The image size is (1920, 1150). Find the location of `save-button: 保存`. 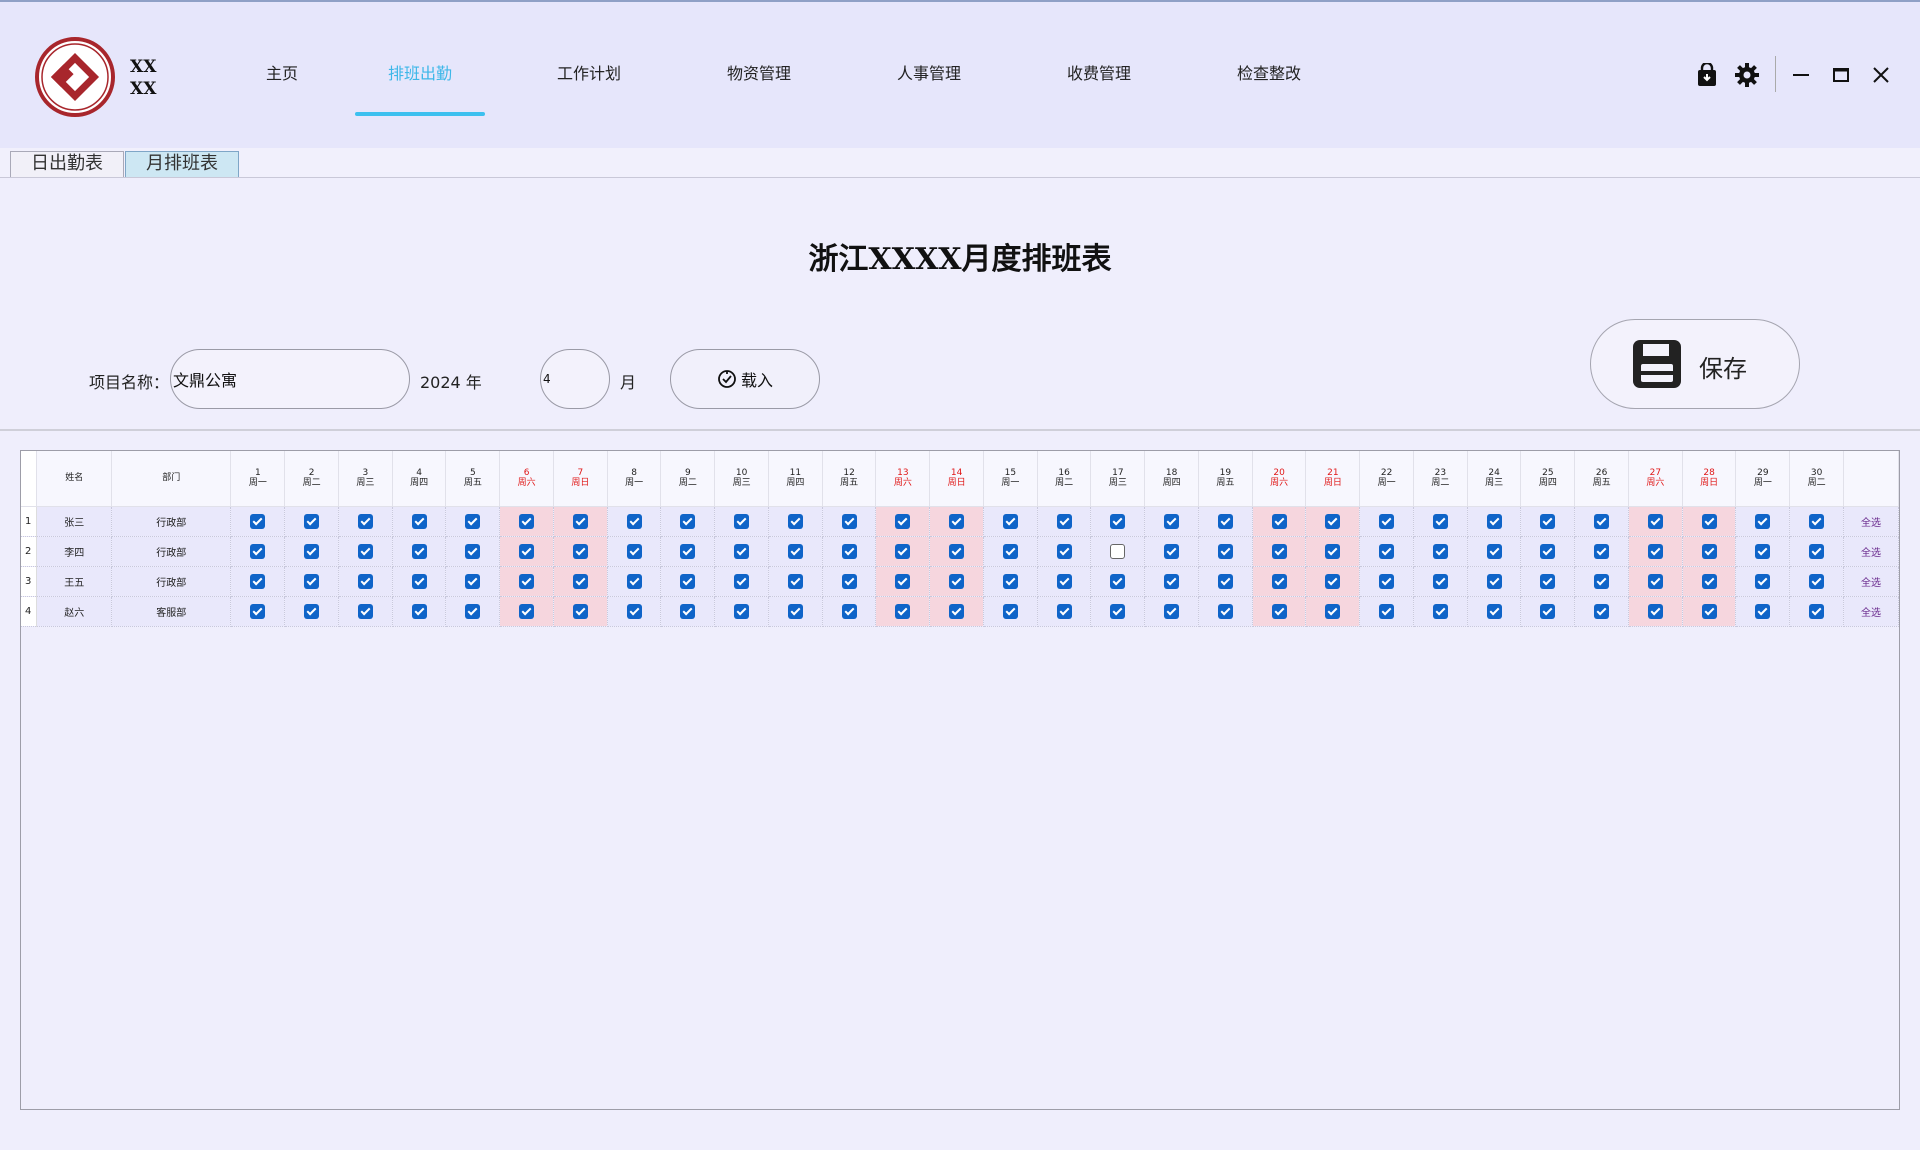

save-button: 保存 is located at coordinates (1695, 364).